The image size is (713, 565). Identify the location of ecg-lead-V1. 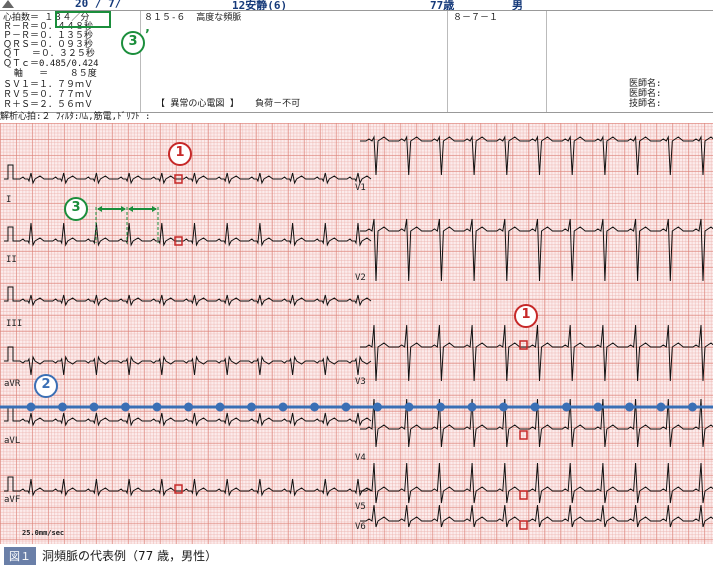
(536, 155).